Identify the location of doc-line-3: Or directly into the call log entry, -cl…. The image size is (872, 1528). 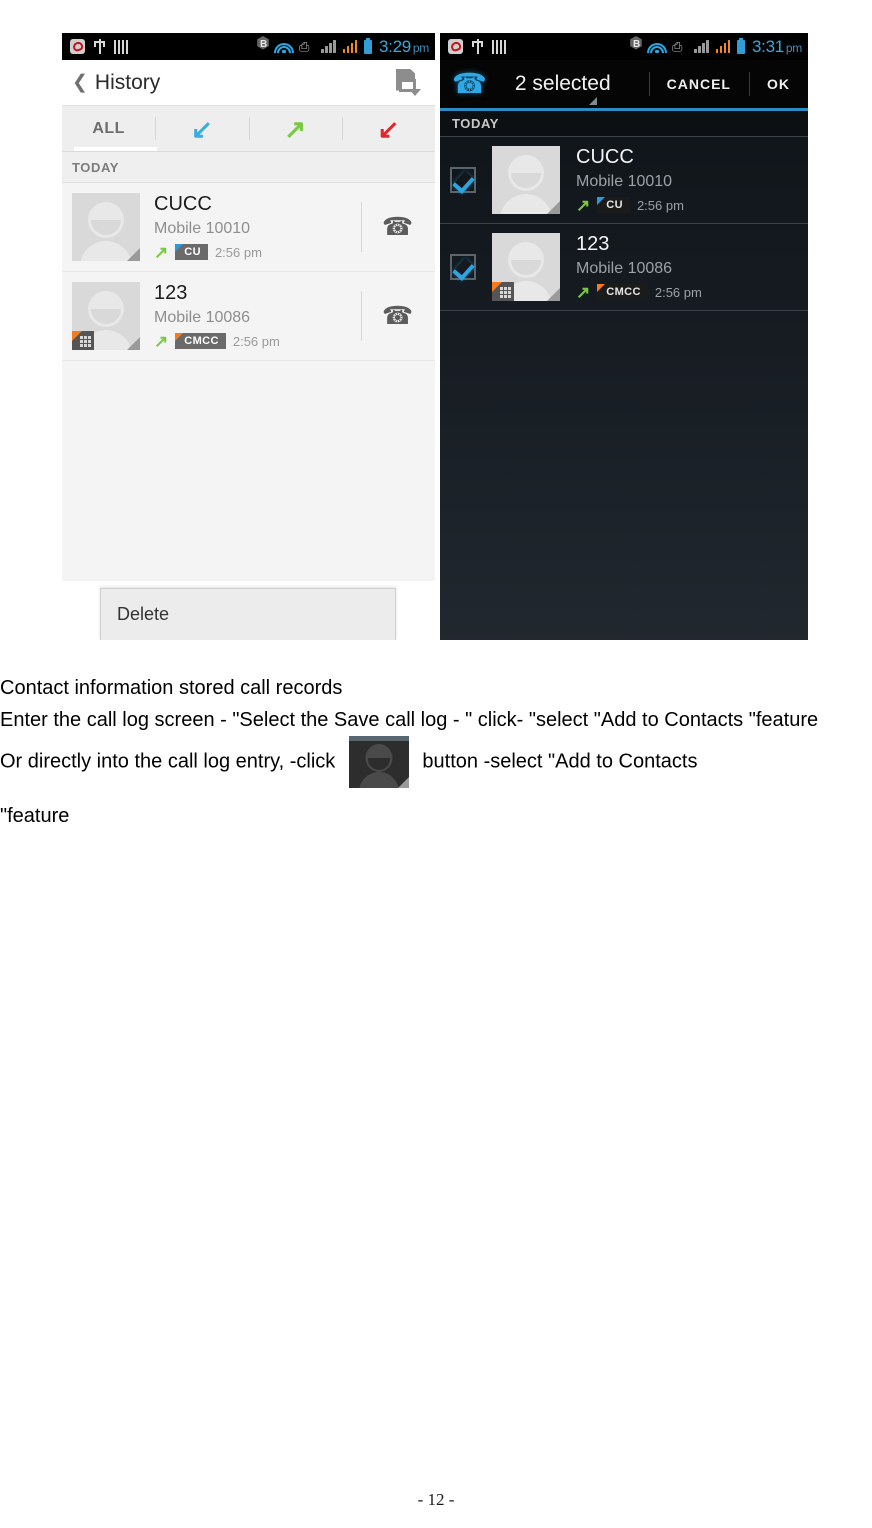
(436, 762).